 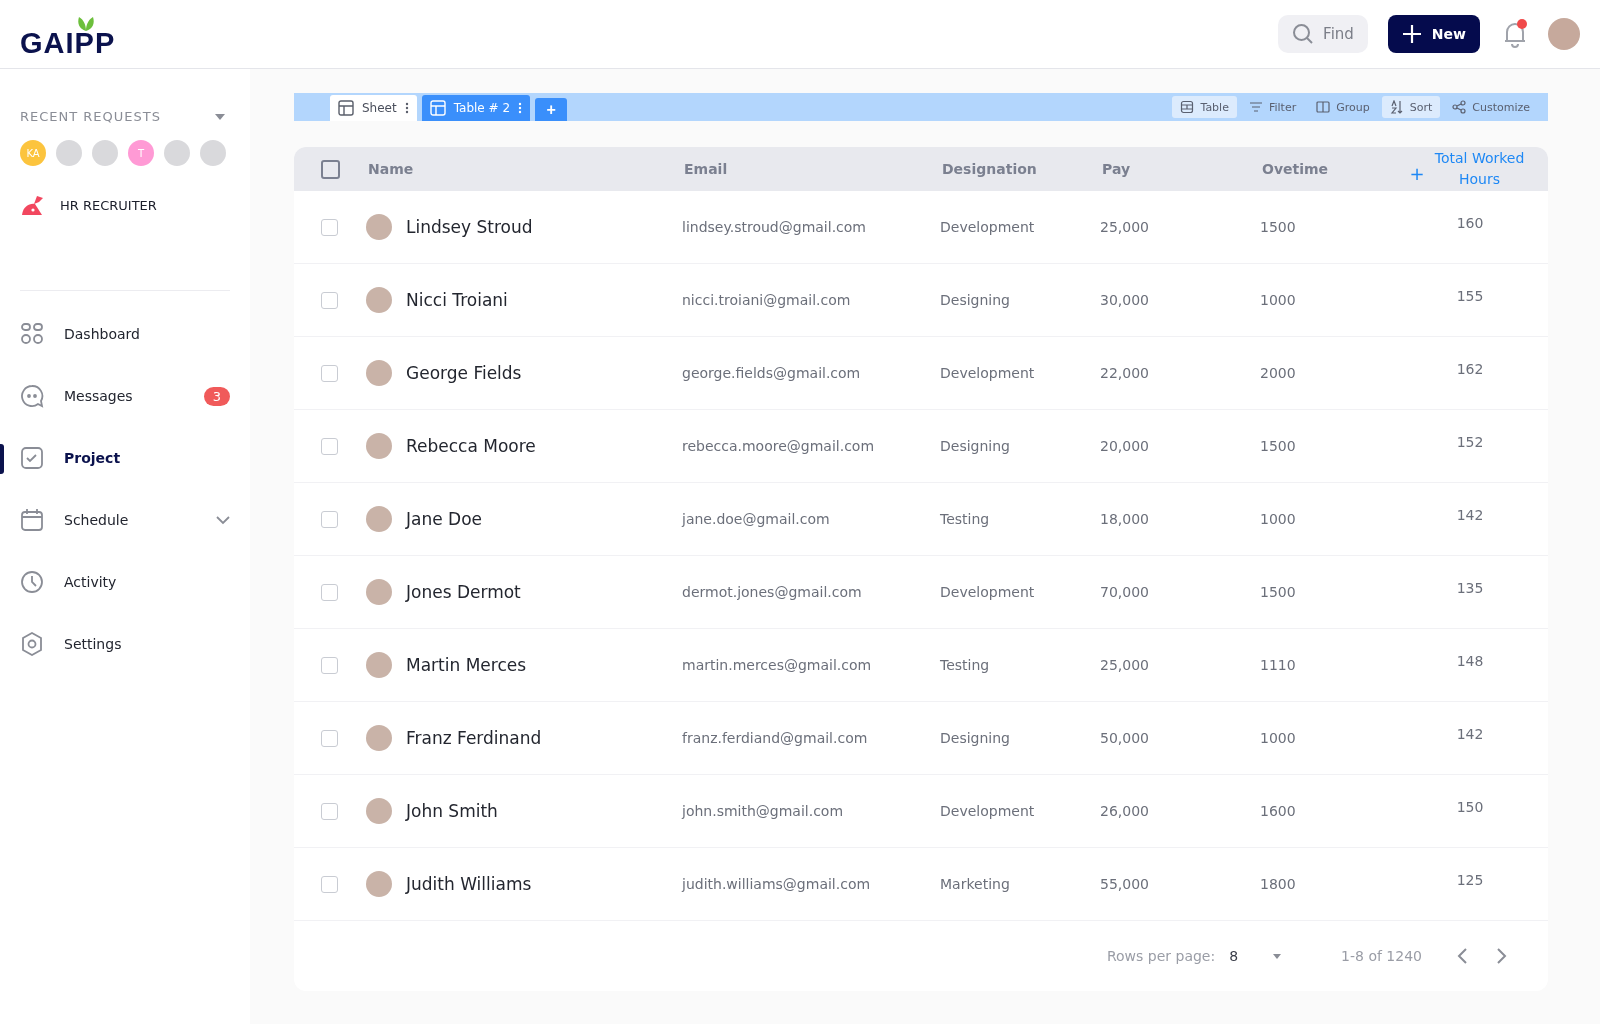 What do you see at coordinates (1125, 373) in the screenshot?
I see `pay-cell-text: 22,000` at bounding box center [1125, 373].